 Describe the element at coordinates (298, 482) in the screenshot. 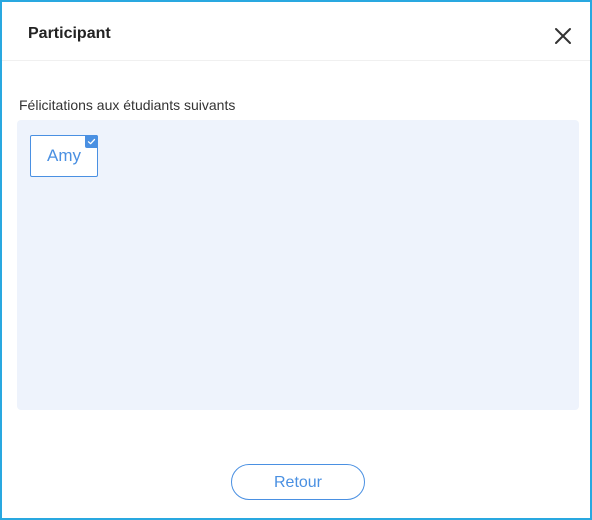

I see `back-button: Retour` at that location.